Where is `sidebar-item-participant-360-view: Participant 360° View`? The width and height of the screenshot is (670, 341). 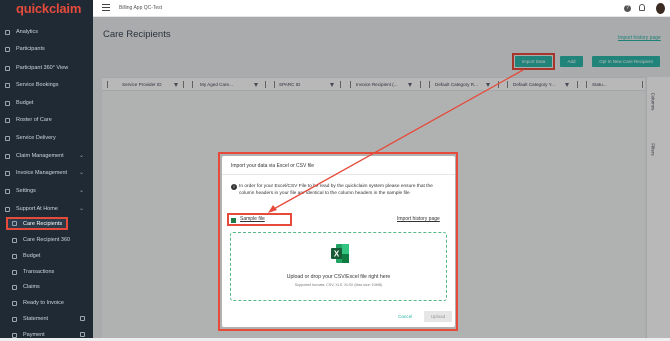
sidebar-item-participant-360-view: Participant 360° View is located at coordinates (46, 68).